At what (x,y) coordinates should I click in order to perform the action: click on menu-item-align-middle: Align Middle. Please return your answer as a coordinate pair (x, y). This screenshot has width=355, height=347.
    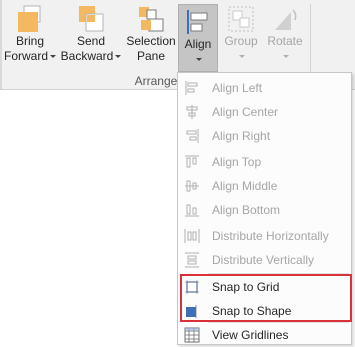
    Looking at the image, I should click on (264, 186).